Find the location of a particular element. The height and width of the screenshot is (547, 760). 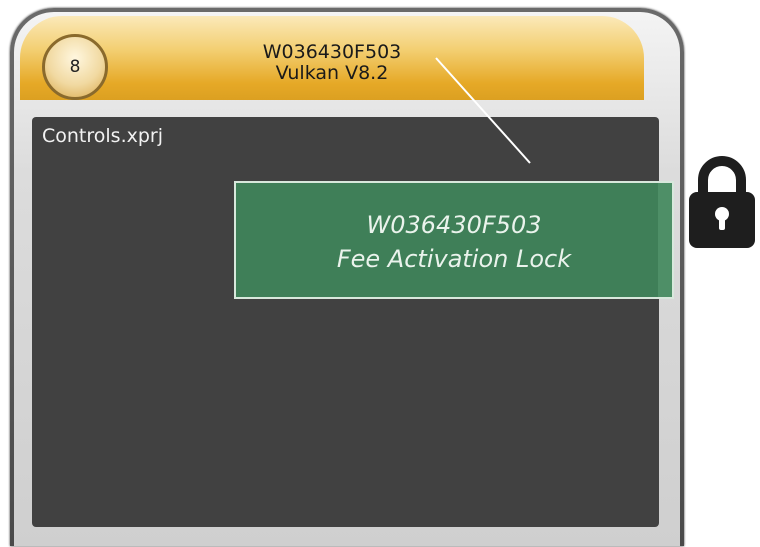

device-header: 8 W036430F503 Vulkan V8.2 is located at coordinates (332, 58).